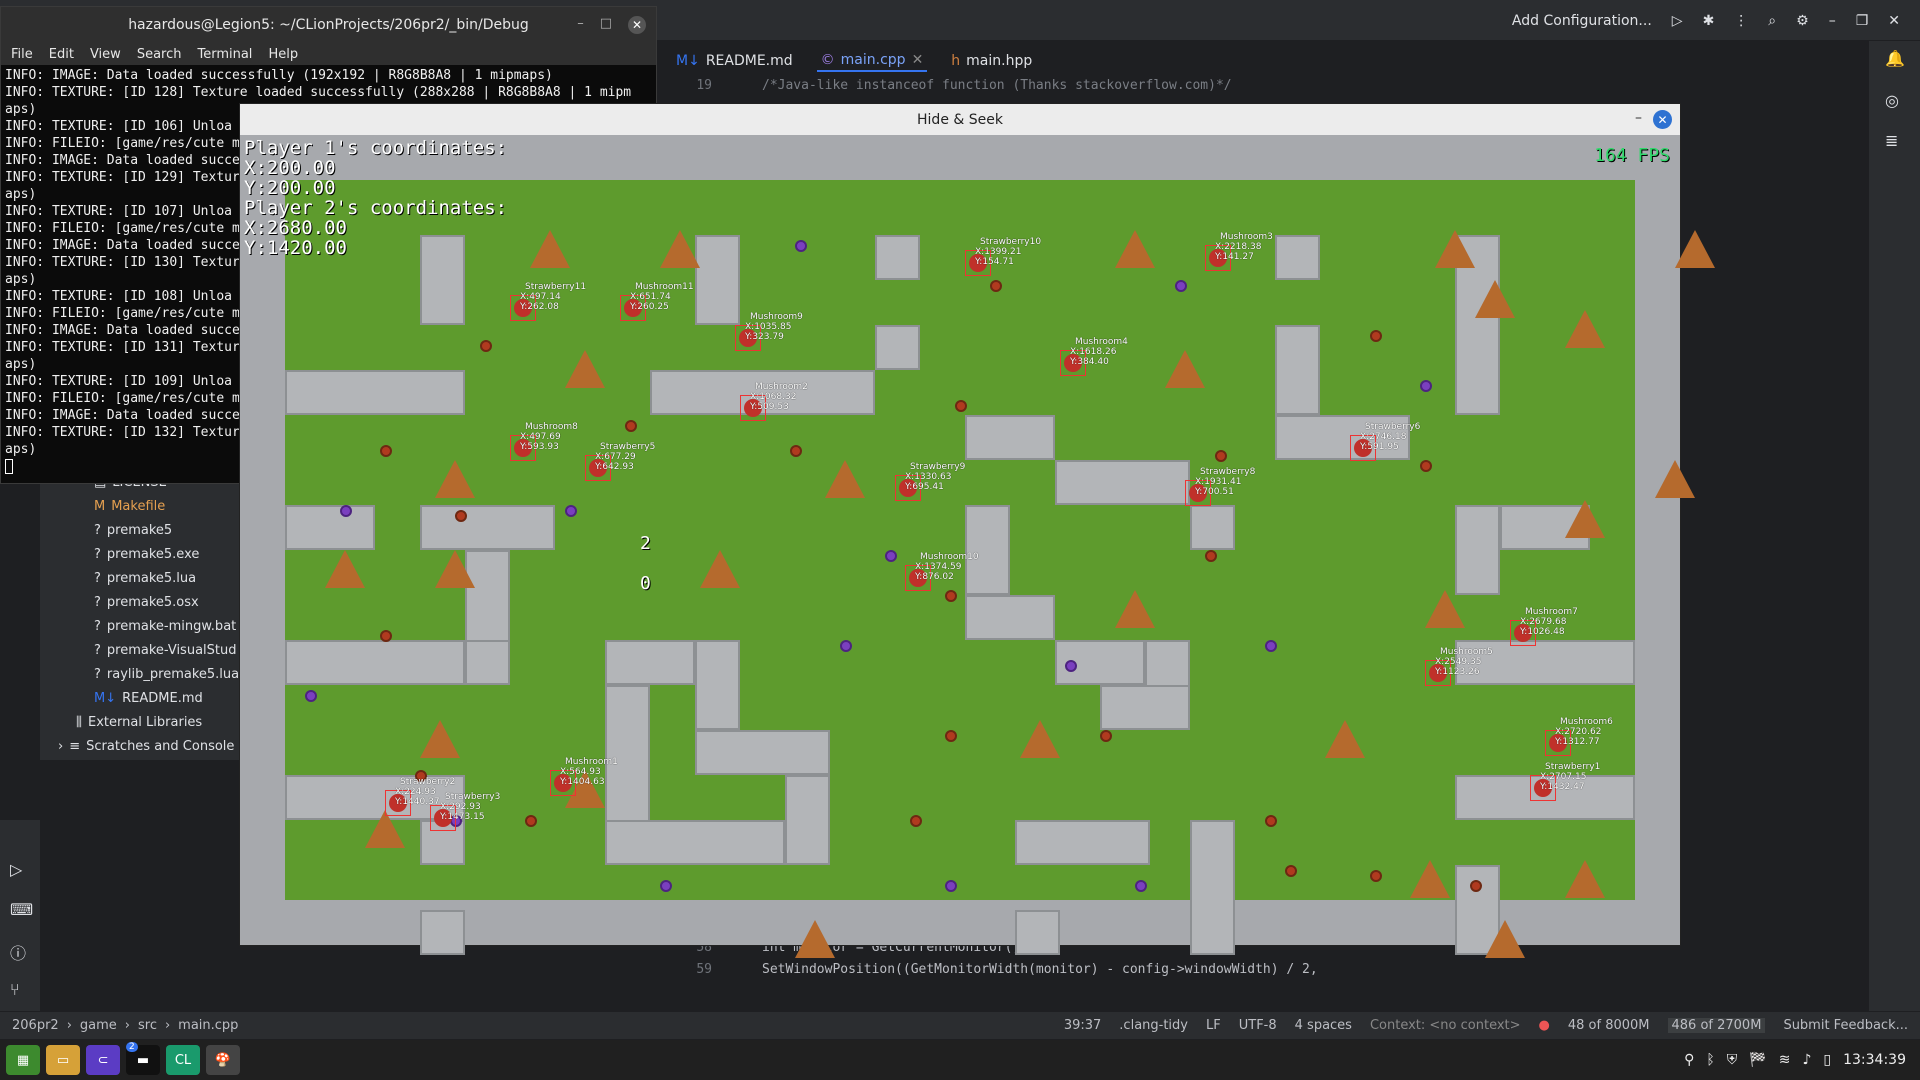  What do you see at coordinates (1445, 1025) in the screenshot?
I see `context: Context: <no context>` at bounding box center [1445, 1025].